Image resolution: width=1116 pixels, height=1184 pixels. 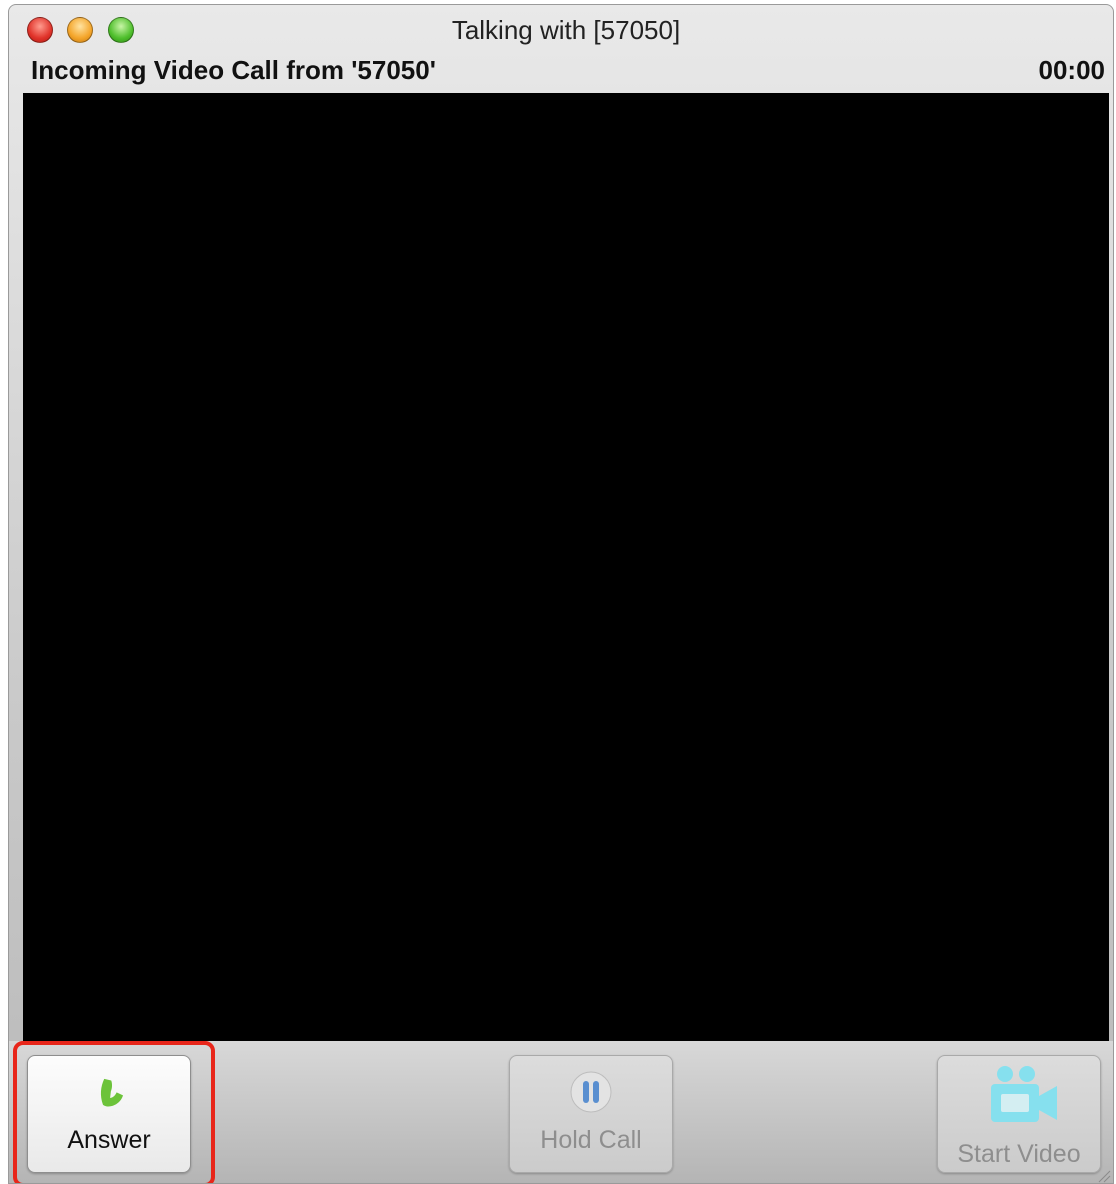 What do you see at coordinates (1019, 1097) in the screenshot?
I see `video-camera-icon` at bounding box center [1019, 1097].